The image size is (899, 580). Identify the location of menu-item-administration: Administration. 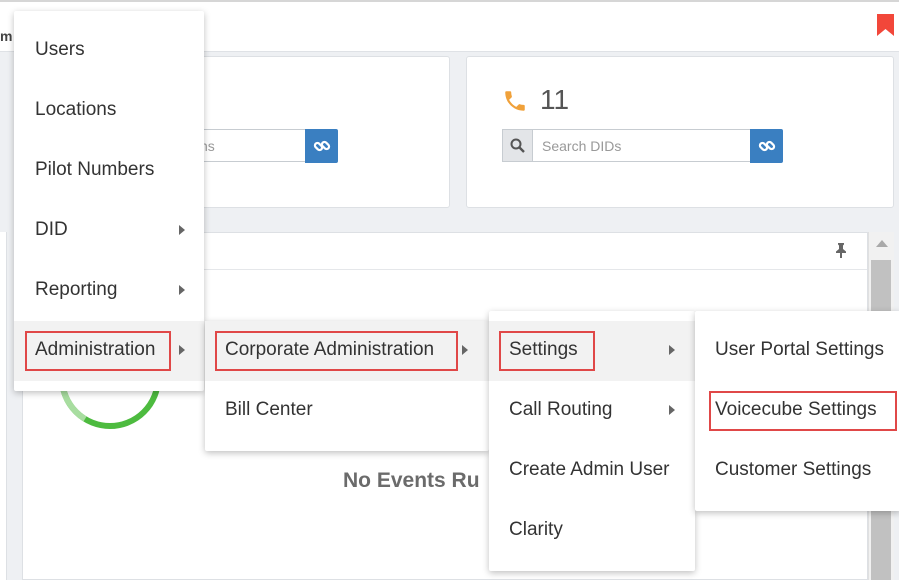
(109, 351).